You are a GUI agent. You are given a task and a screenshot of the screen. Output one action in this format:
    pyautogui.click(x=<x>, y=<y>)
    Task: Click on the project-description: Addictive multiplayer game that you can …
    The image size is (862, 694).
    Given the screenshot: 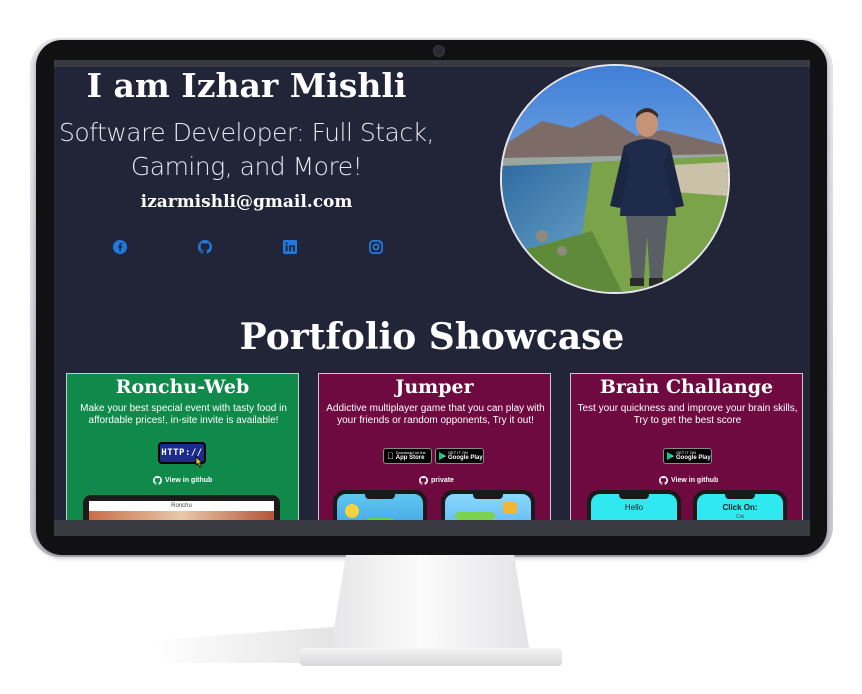 What is the action you would take?
    pyautogui.click(x=435, y=414)
    